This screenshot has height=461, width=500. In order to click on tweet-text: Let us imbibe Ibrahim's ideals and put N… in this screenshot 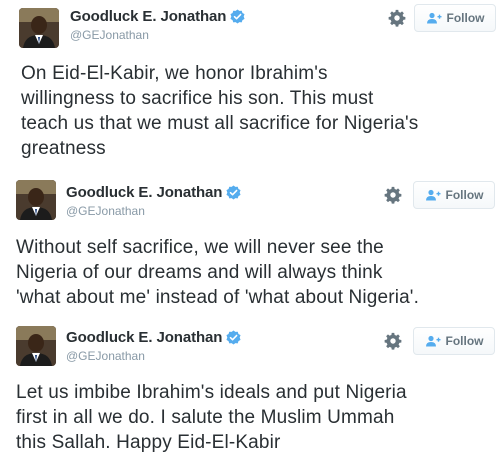, I will do `click(211, 417)`.